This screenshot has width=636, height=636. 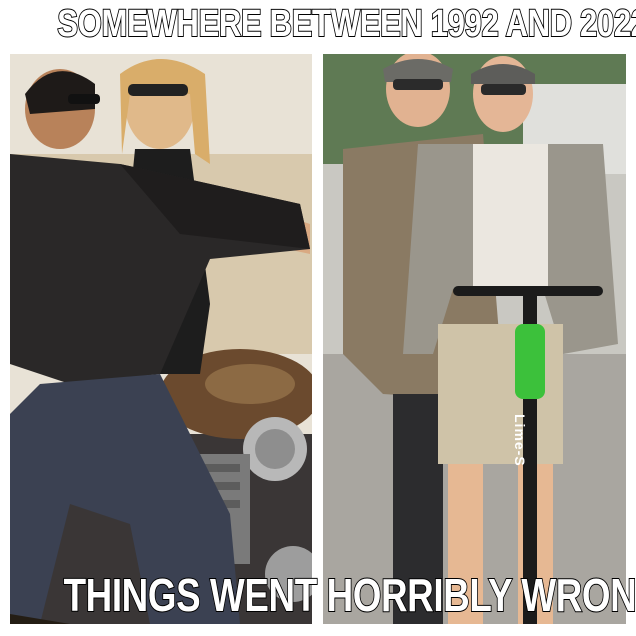 I want to click on bottom-caption: THINGS WENT HORRIBLY WRONG, so click(x=349, y=595).